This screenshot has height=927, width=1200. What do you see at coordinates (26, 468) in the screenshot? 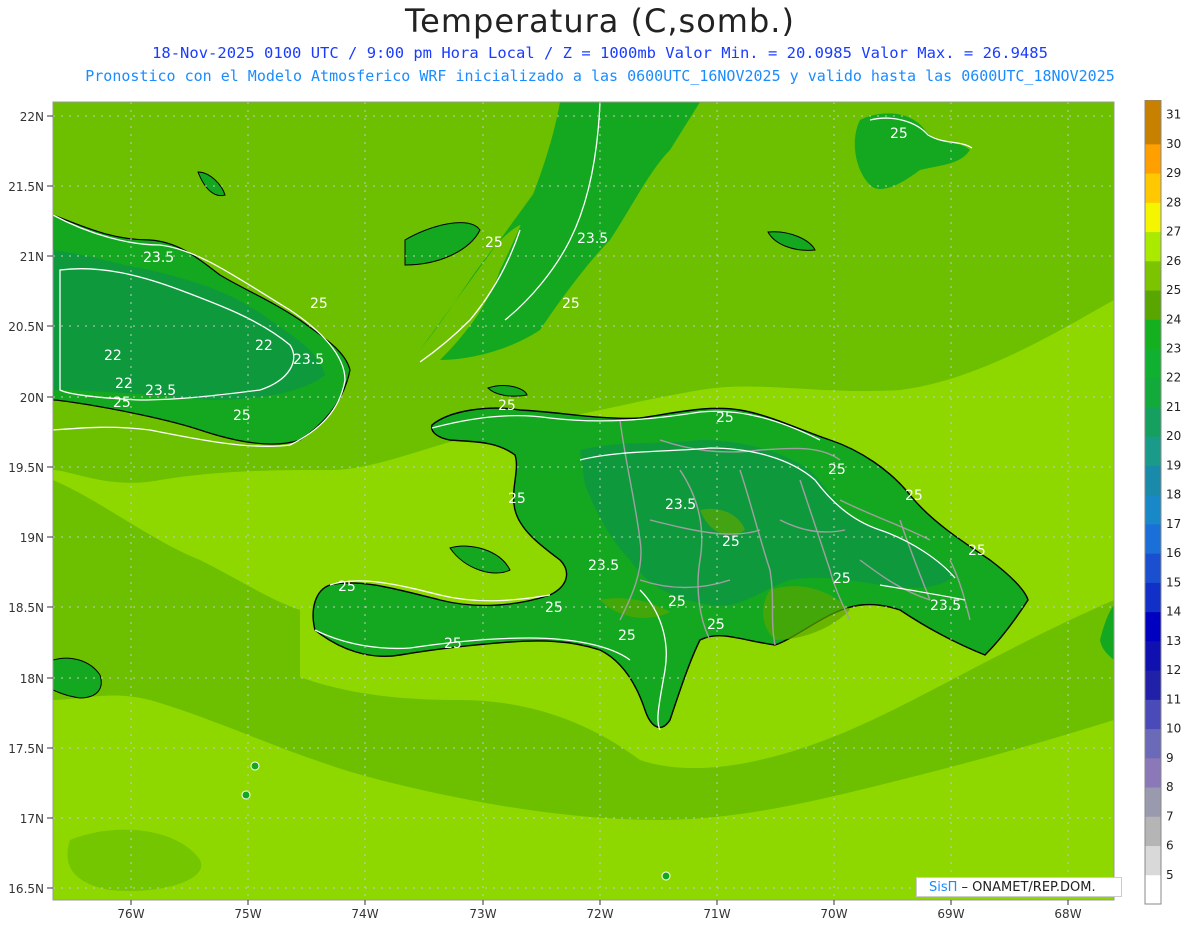
I see `lat-label: 19.5N` at bounding box center [26, 468].